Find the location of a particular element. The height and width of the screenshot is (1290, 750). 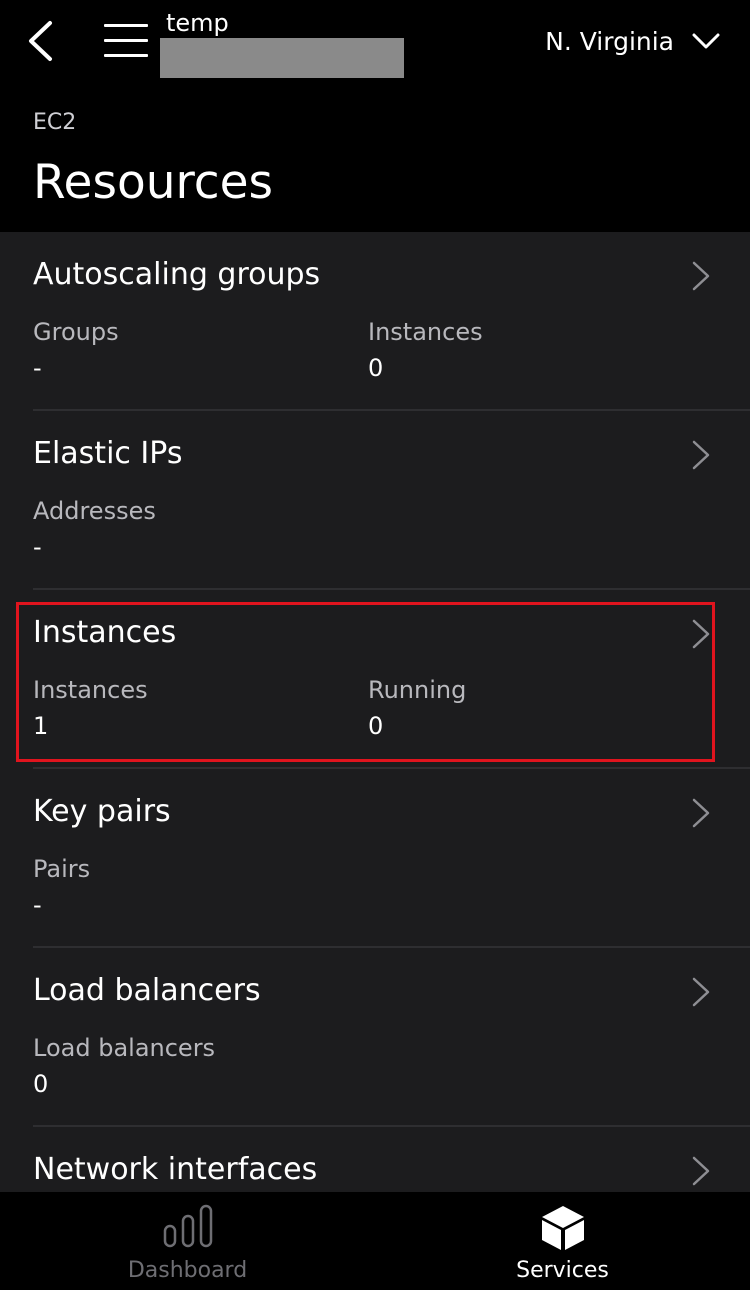

metric: Load balancers 0 is located at coordinates (124, 1068).